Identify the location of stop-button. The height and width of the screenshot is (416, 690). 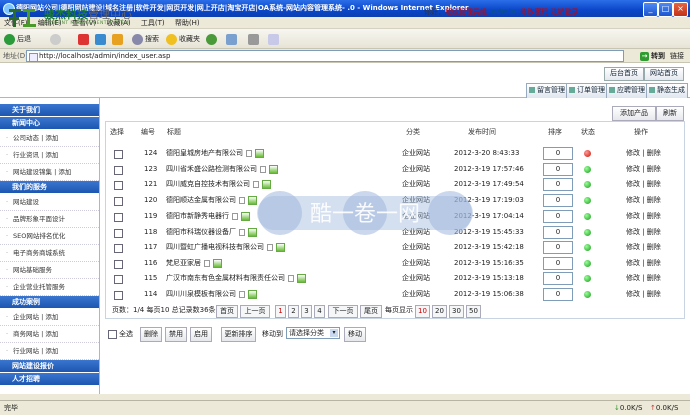
(84, 39).